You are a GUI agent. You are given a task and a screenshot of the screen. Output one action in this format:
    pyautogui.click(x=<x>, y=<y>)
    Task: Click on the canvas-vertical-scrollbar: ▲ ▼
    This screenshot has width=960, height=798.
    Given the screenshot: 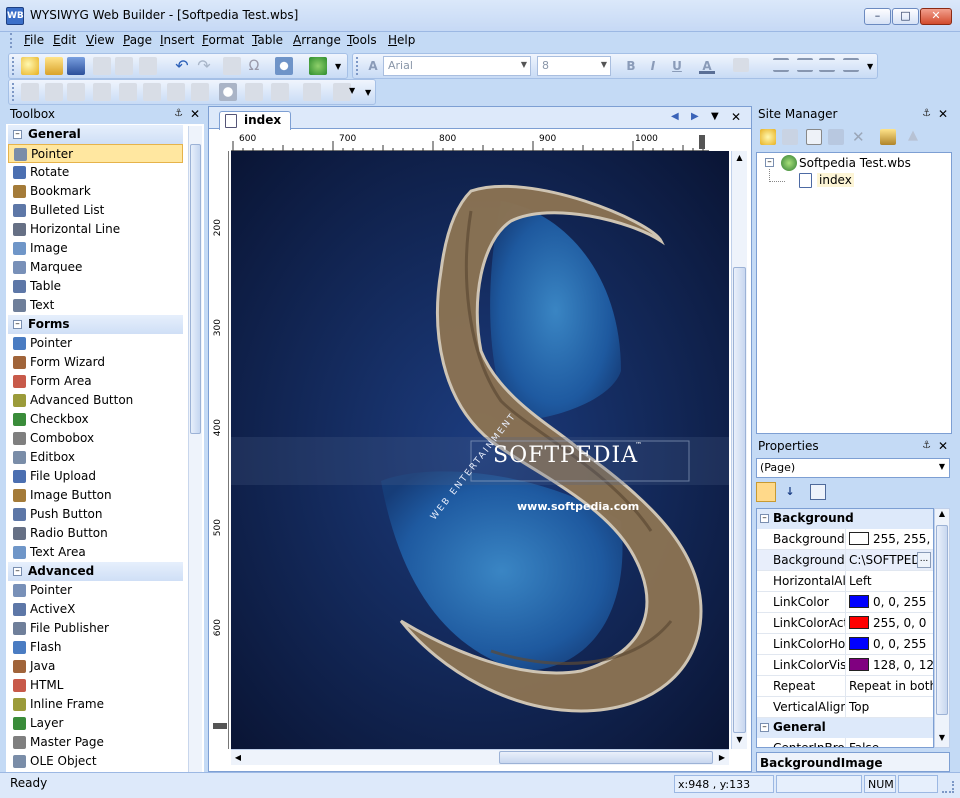 What is the action you would take?
    pyautogui.click(x=739, y=450)
    